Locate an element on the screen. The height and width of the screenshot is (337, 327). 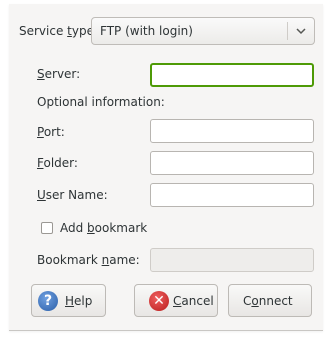
optional-information-heading: Optional information: is located at coordinates (101, 102).